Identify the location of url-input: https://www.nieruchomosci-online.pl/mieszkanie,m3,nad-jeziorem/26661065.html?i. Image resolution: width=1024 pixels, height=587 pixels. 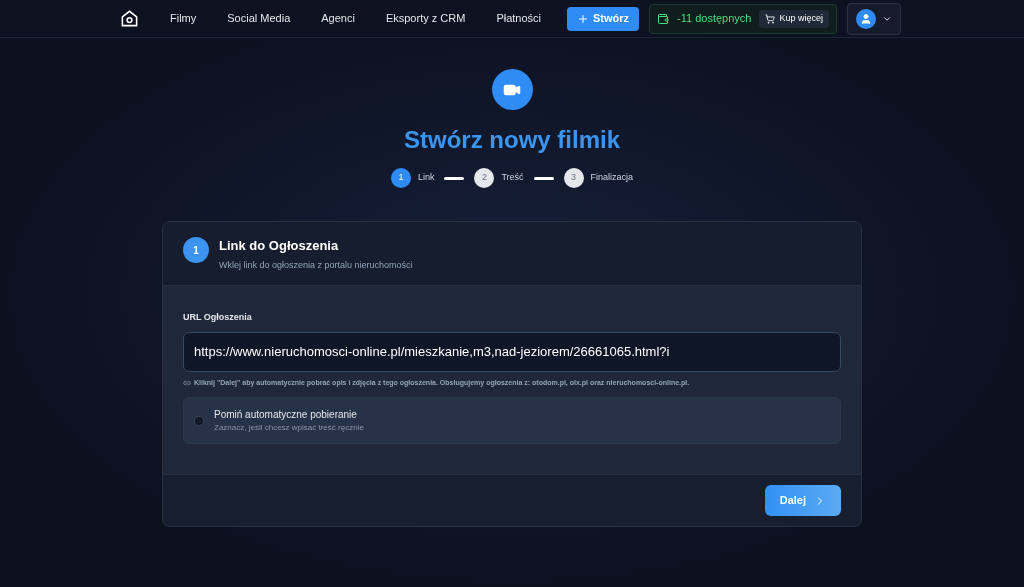
(512, 351).